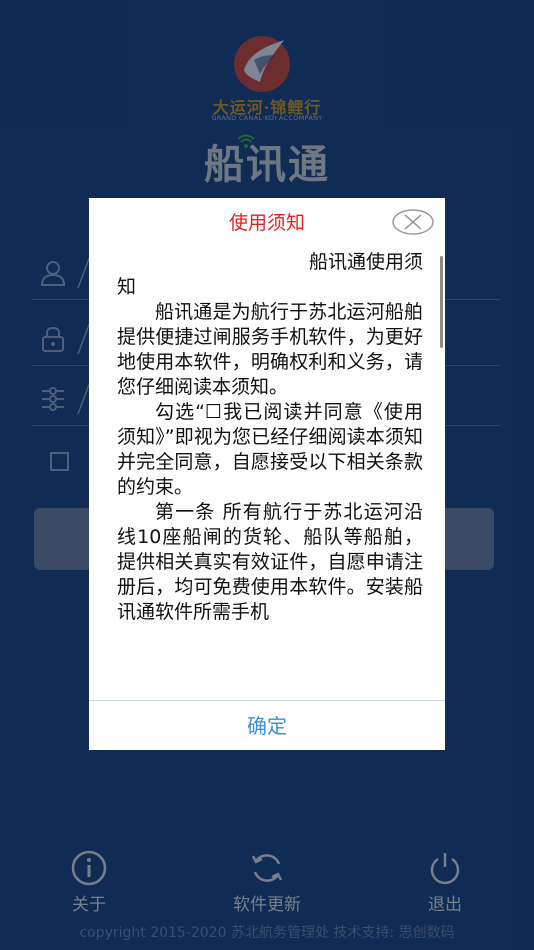 This screenshot has height=950, width=534. Describe the element at coordinates (365, 262) in the screenshot. I see `document-title: 船讯通使用须` at that location.